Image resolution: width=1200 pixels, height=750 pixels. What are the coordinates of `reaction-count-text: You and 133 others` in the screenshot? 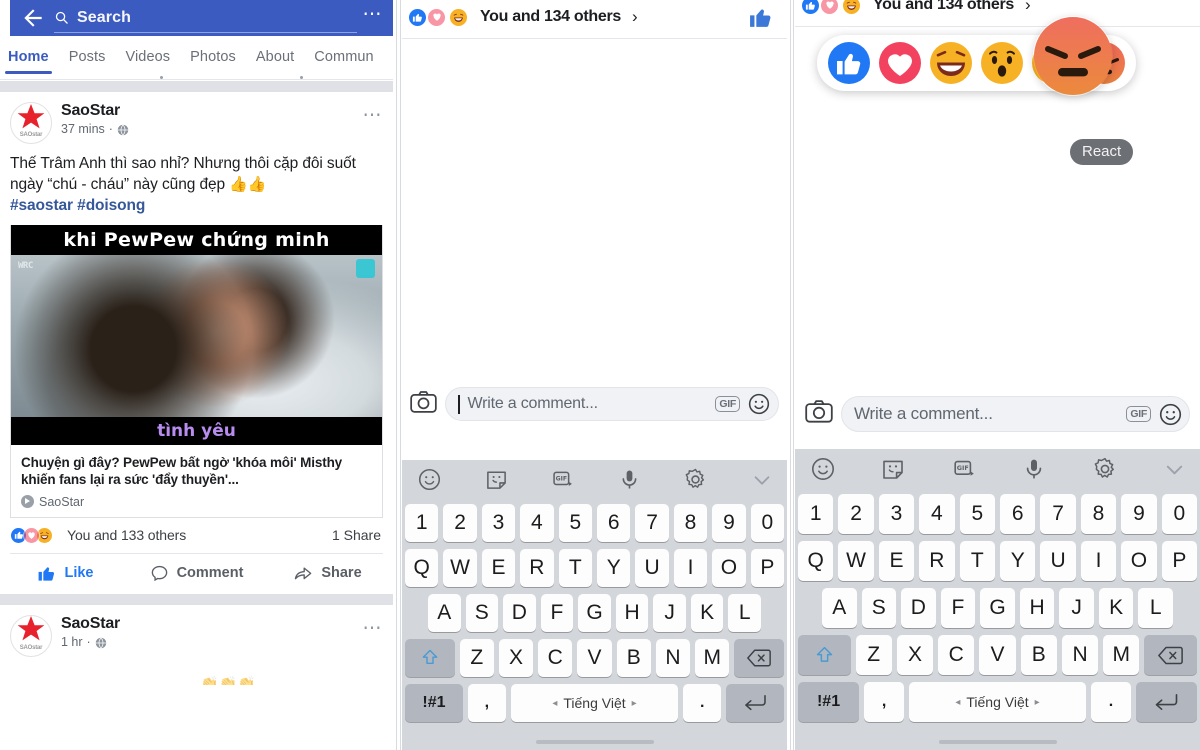 It's located at (126, 535).